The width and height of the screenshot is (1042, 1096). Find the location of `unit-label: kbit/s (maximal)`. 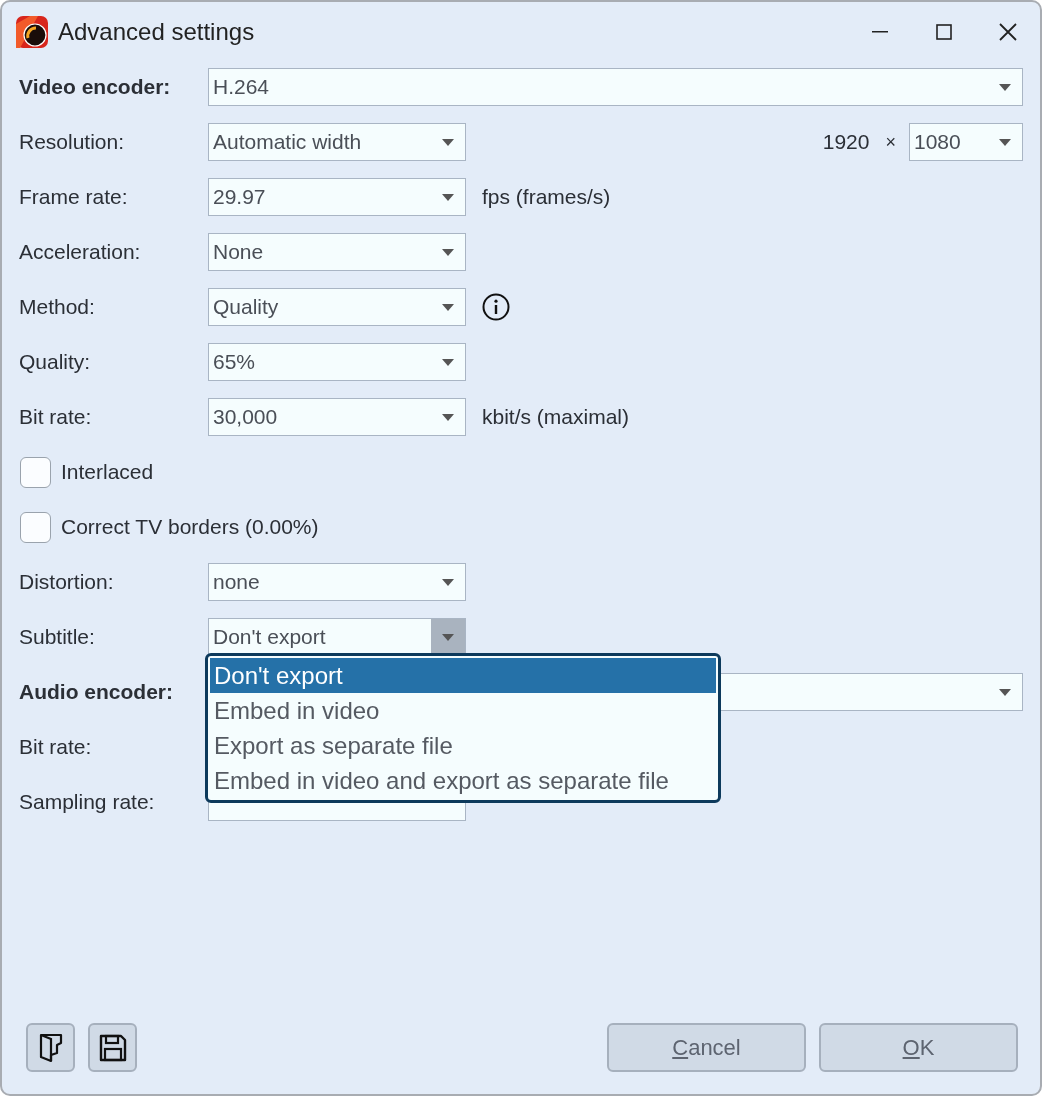

unit-label: kbit/s (maximal) is located at coordinates (555, 417).